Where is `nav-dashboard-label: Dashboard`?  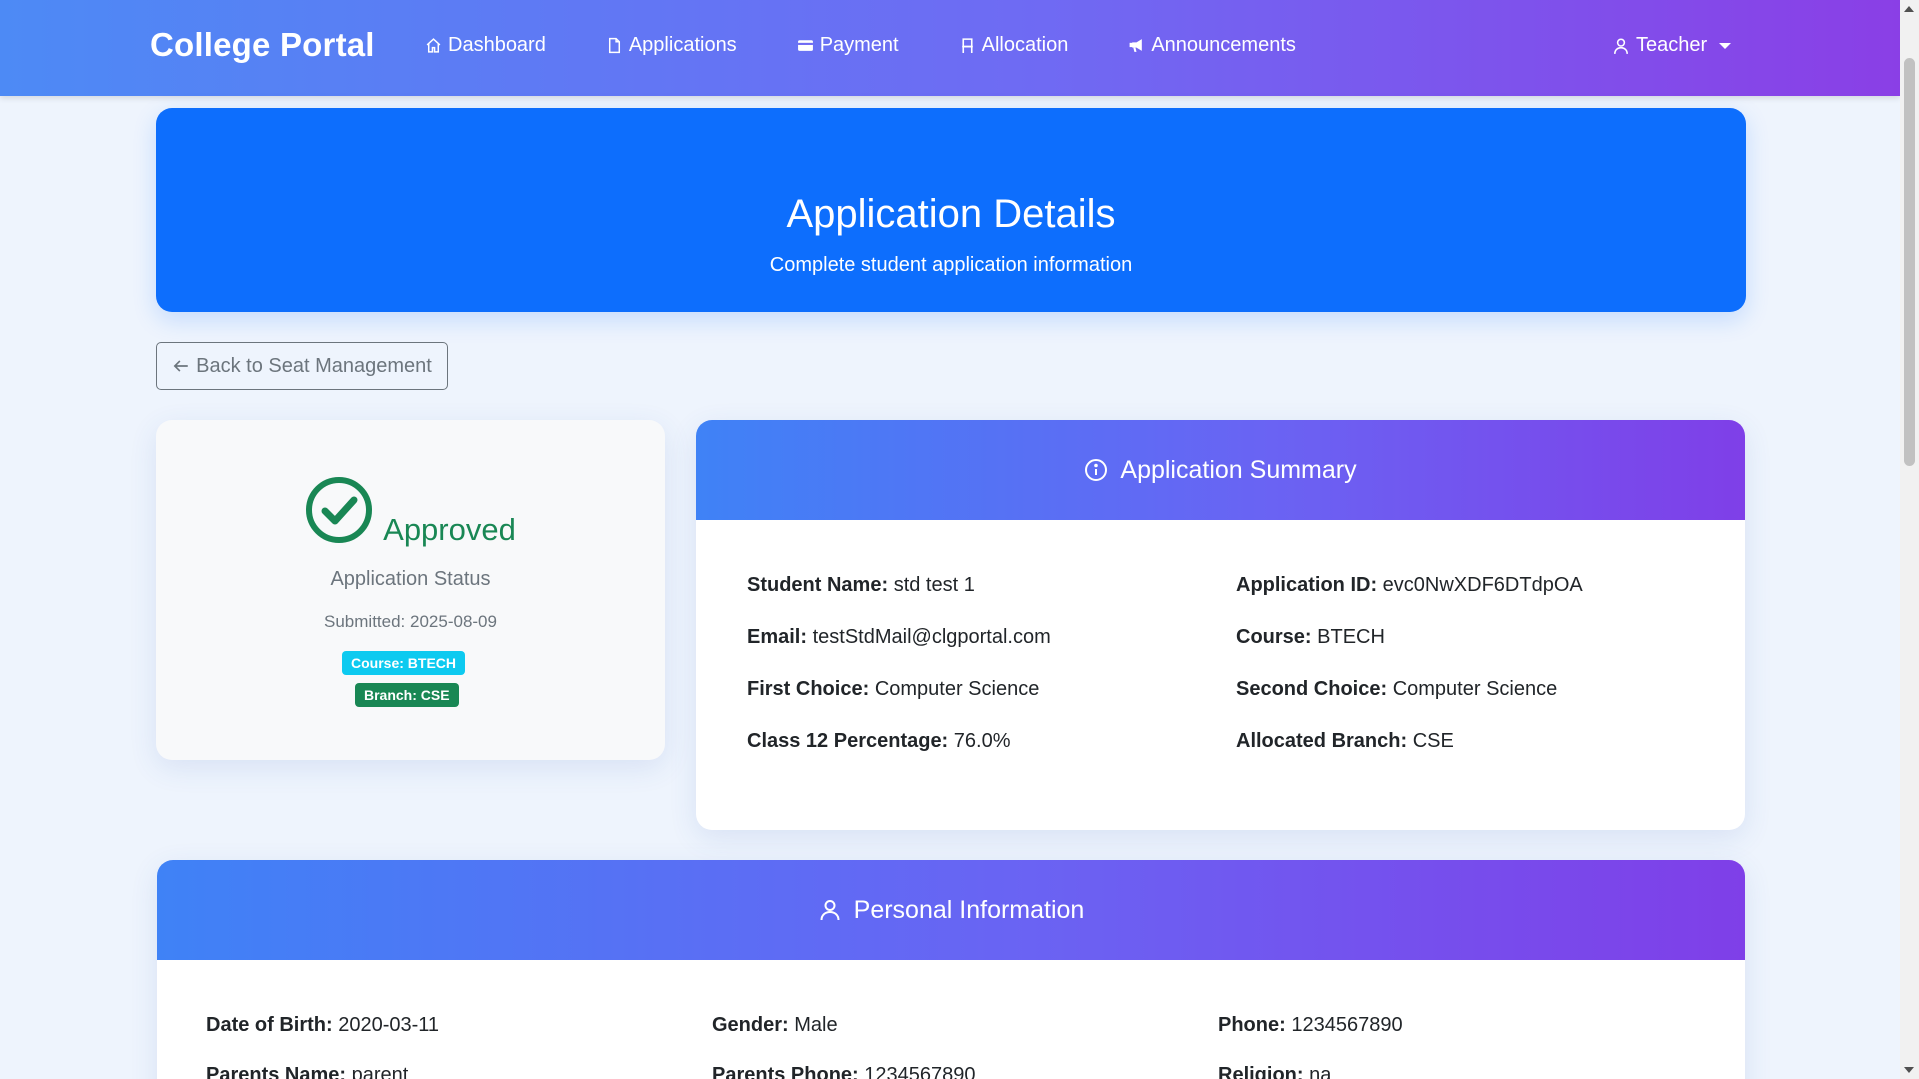
nav-dashboard-label: Dashboard is located at coordinates (497, 45).